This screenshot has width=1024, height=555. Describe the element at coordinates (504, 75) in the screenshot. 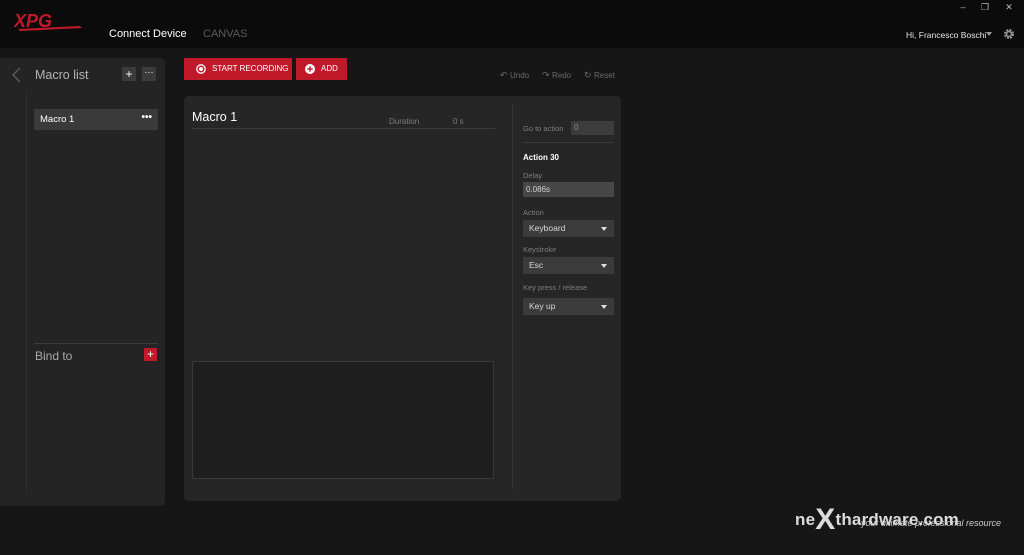

I see `undo-icon: ↶` at that location.